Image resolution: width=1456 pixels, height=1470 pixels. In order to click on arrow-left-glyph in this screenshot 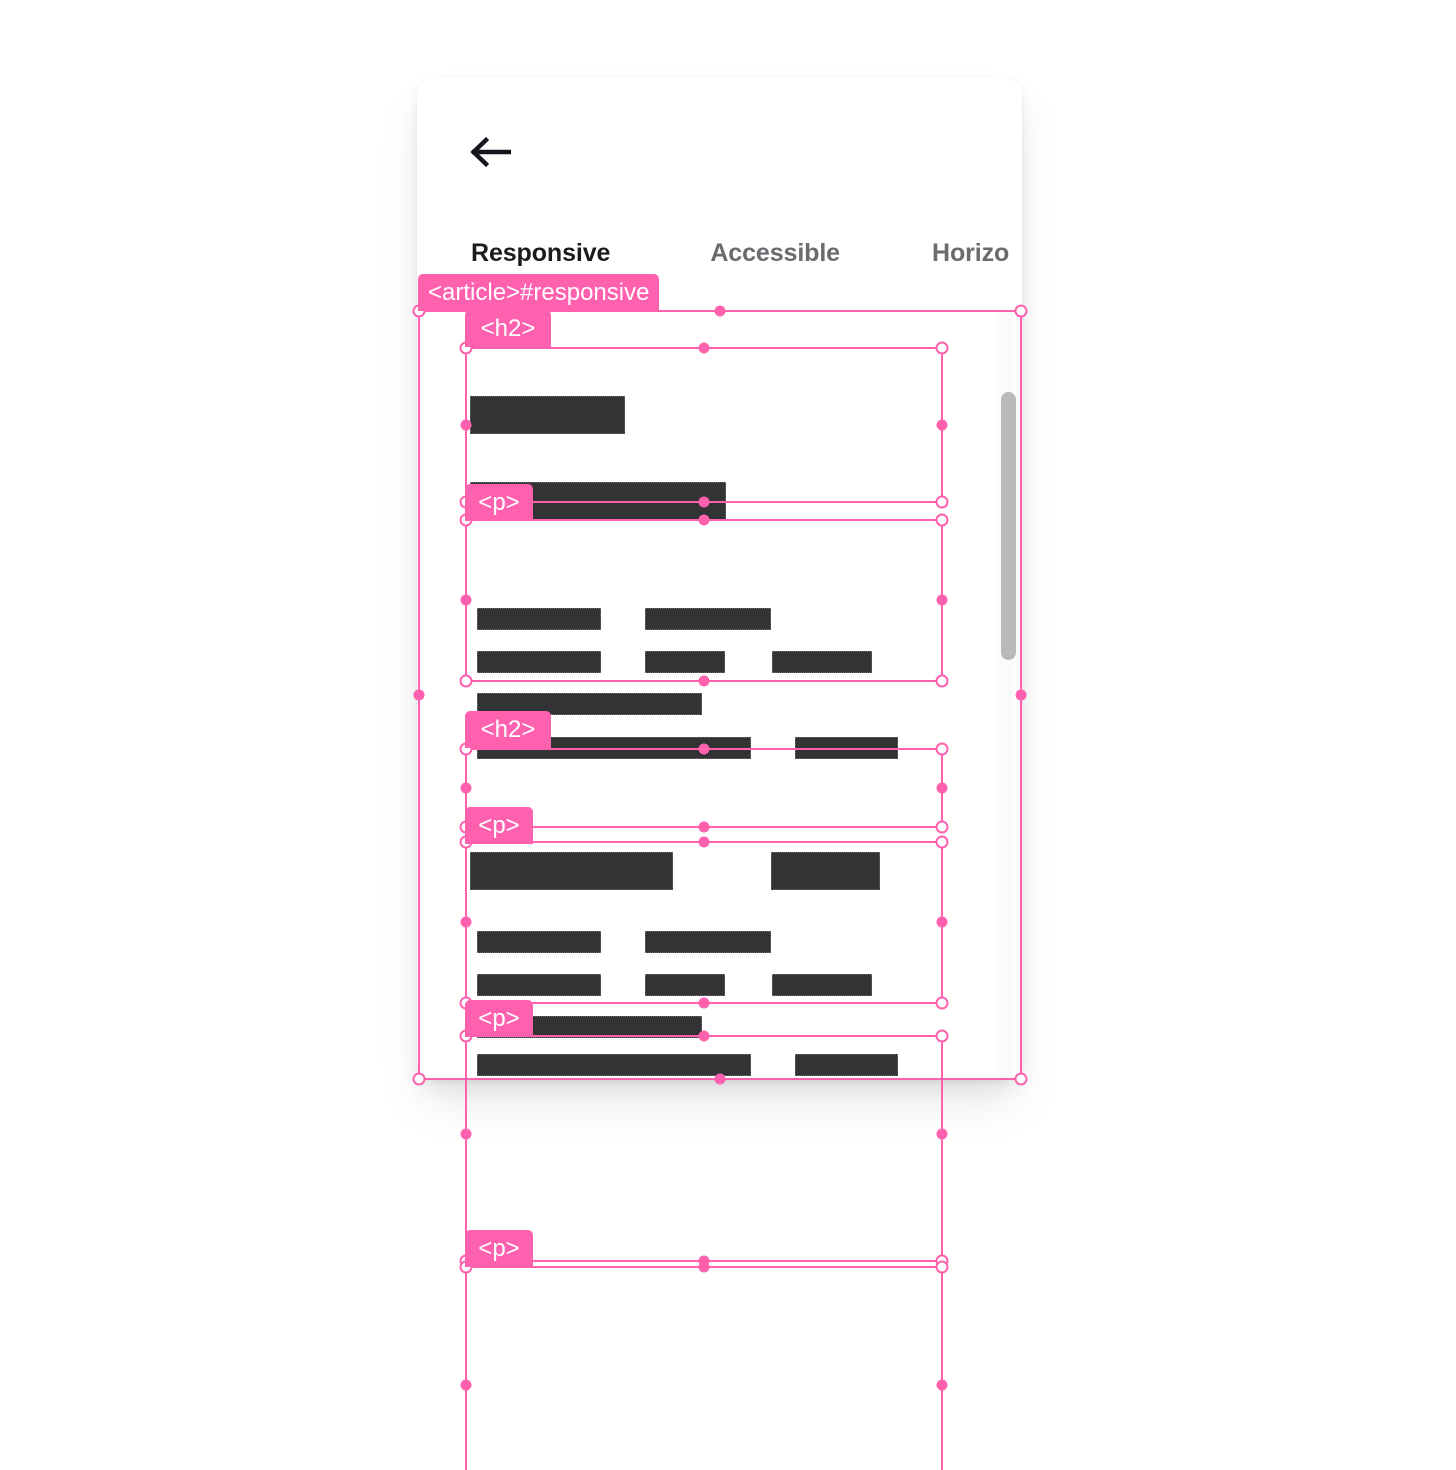, I will do `click(490, 152)`.